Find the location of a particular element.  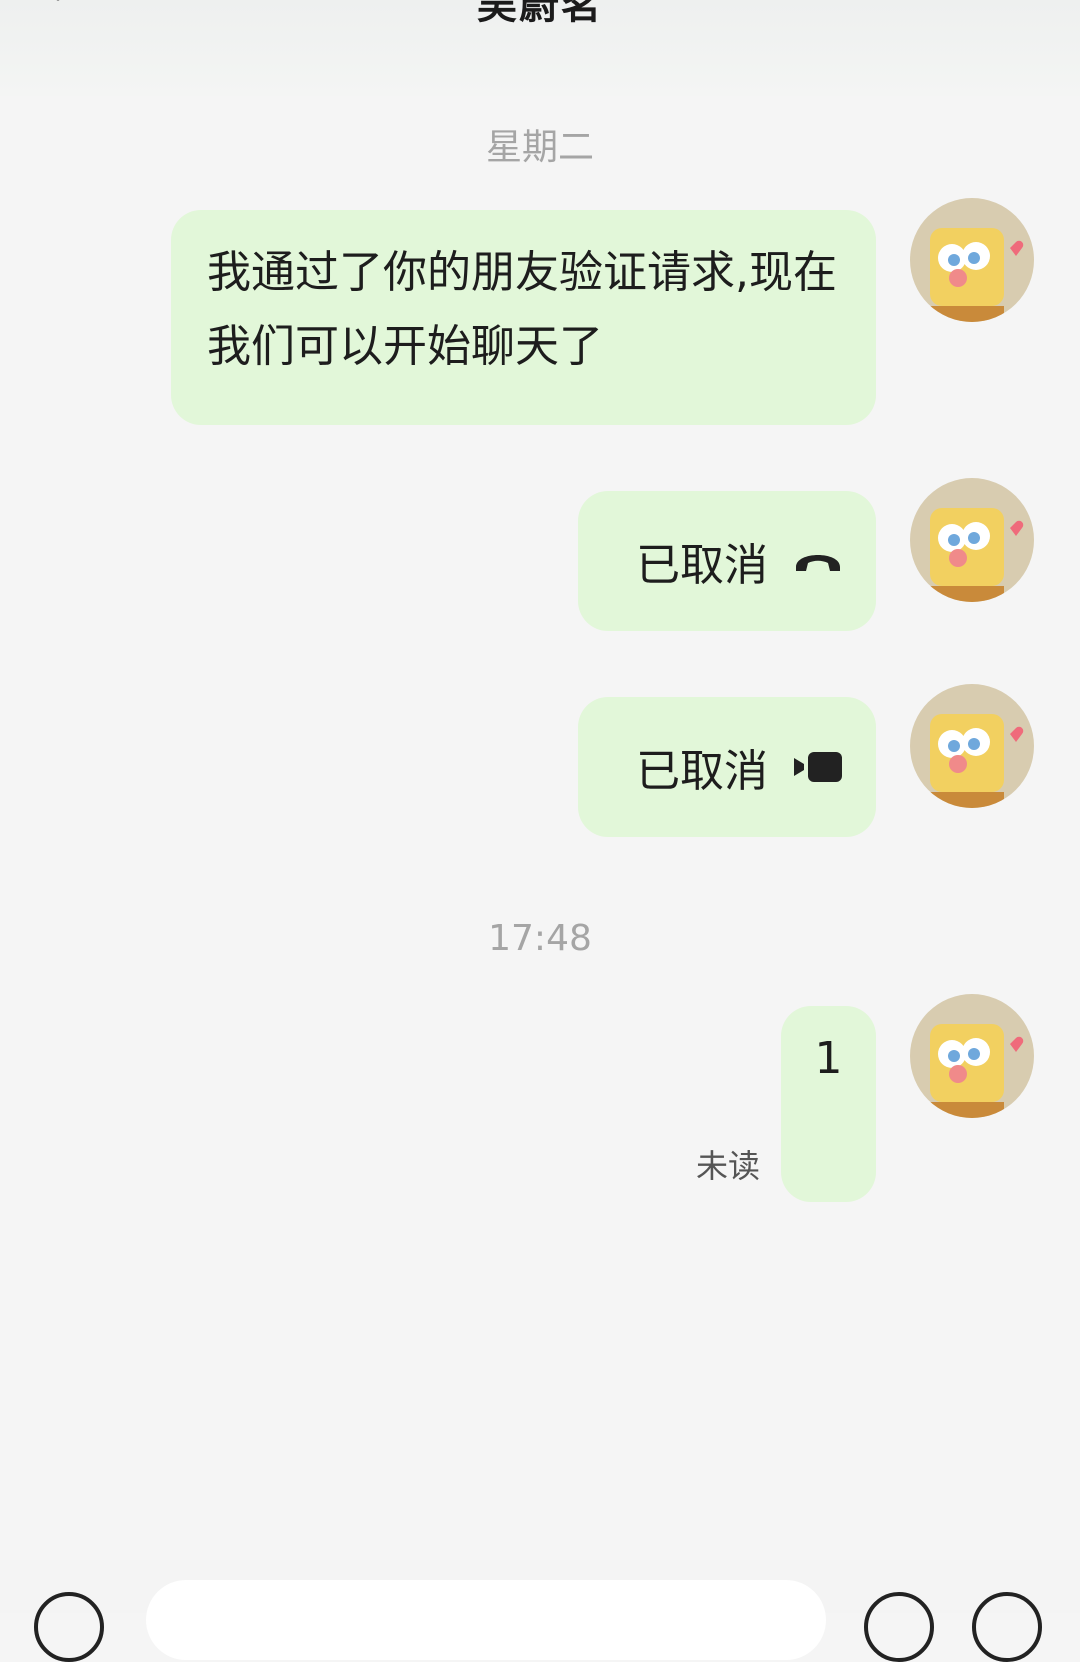

voice-call-bubble: 已取消 is located at coordinates (727, 561).